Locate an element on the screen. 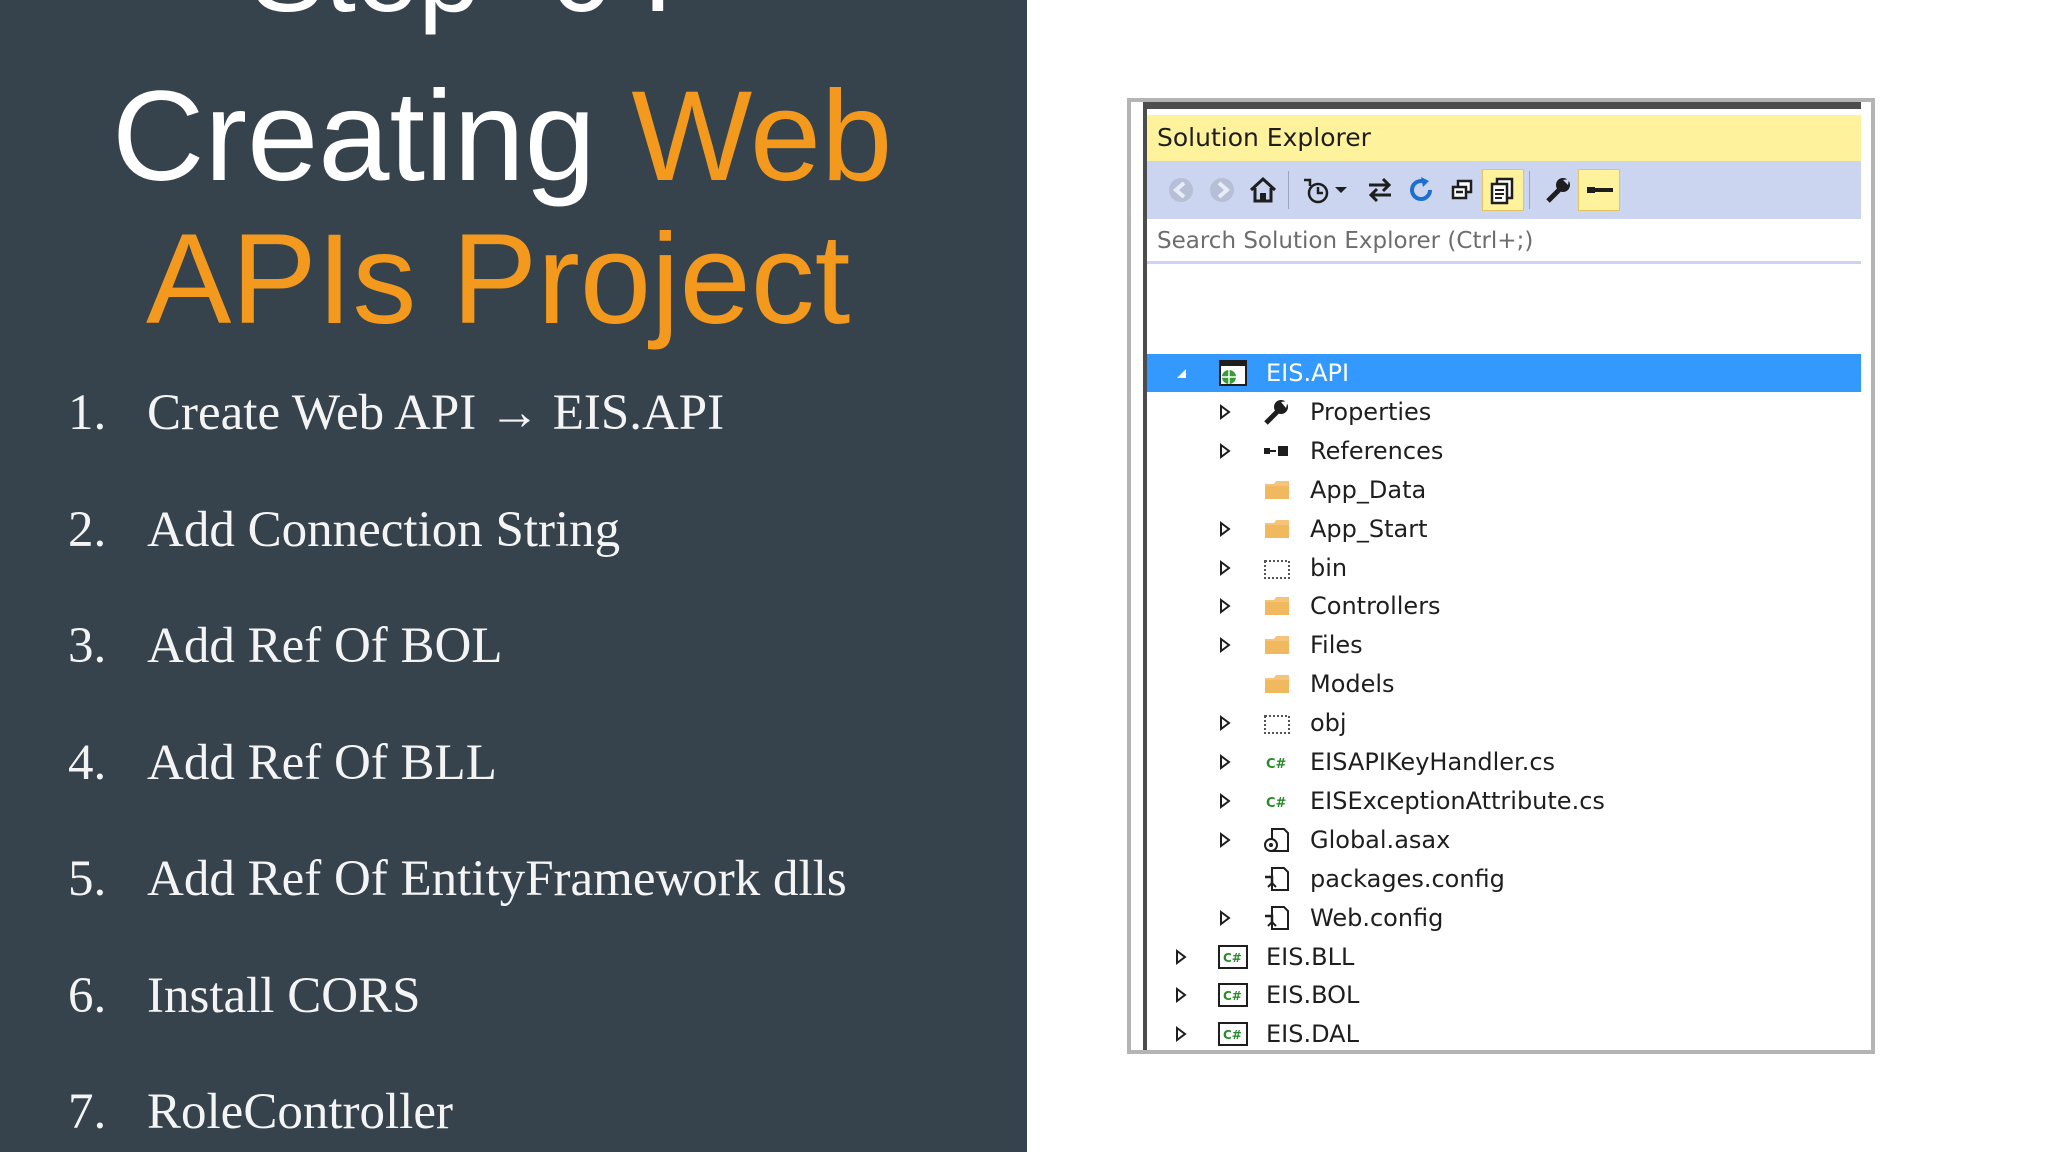  tree-item-label: Global.asax is located at coordinates (1380, 839).